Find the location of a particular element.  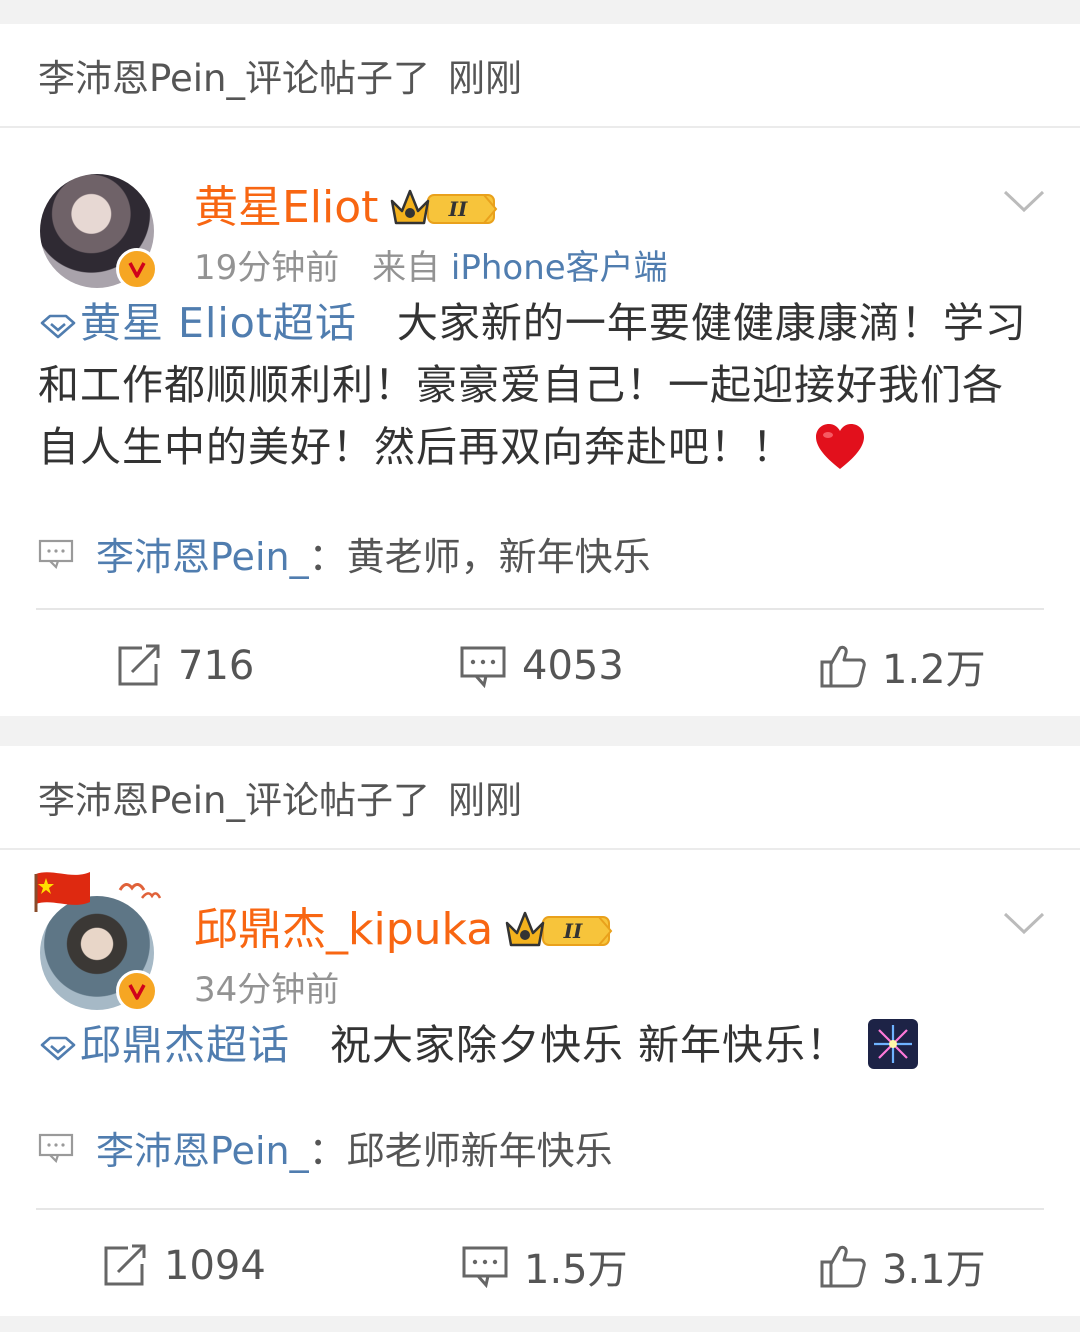

birds-icon is located at coordinates (140, 891).